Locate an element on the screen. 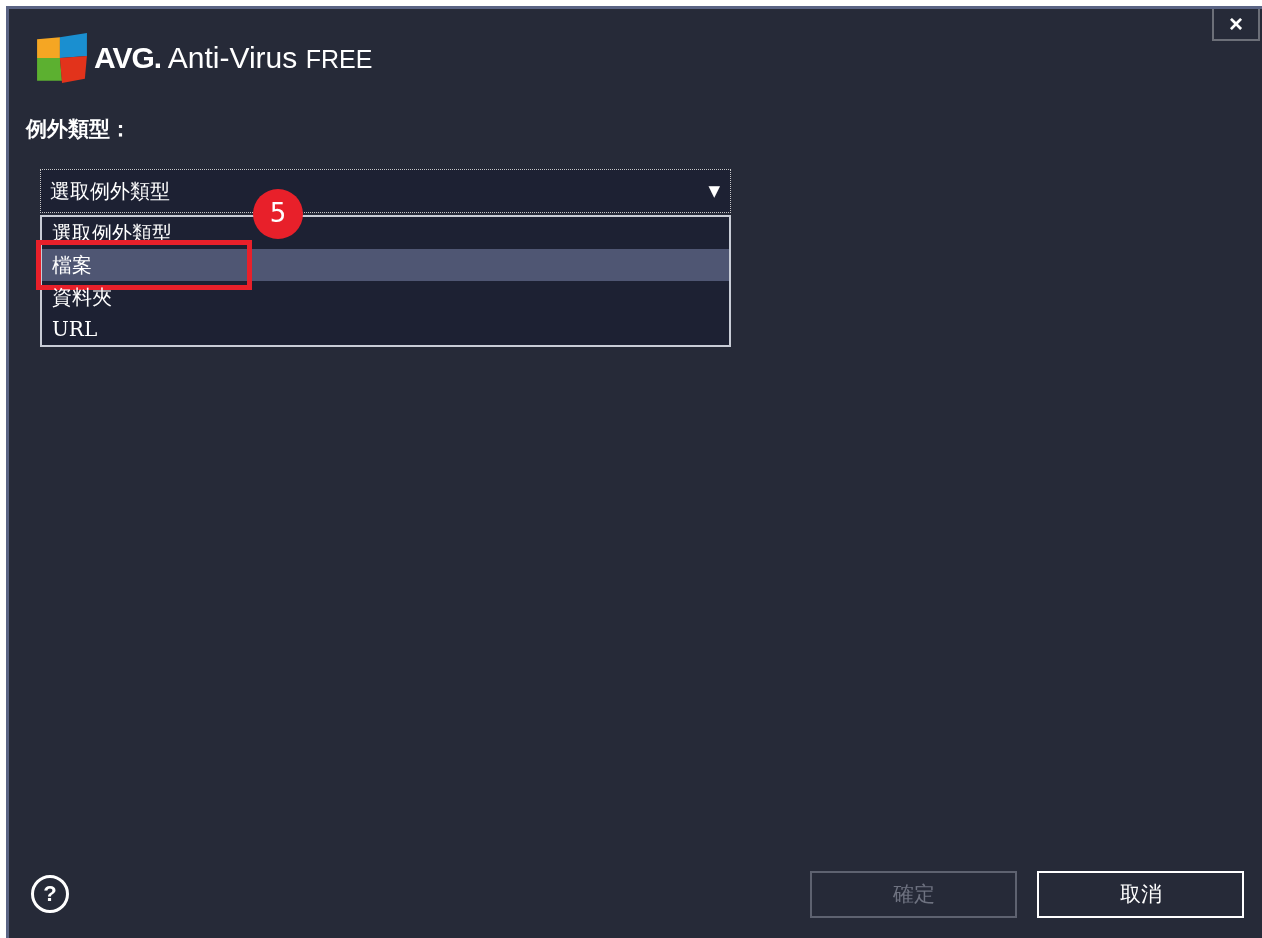 The image size is (1262, 938). dropdown-value: 選取例外類型 is located at coordinates (110, 191).